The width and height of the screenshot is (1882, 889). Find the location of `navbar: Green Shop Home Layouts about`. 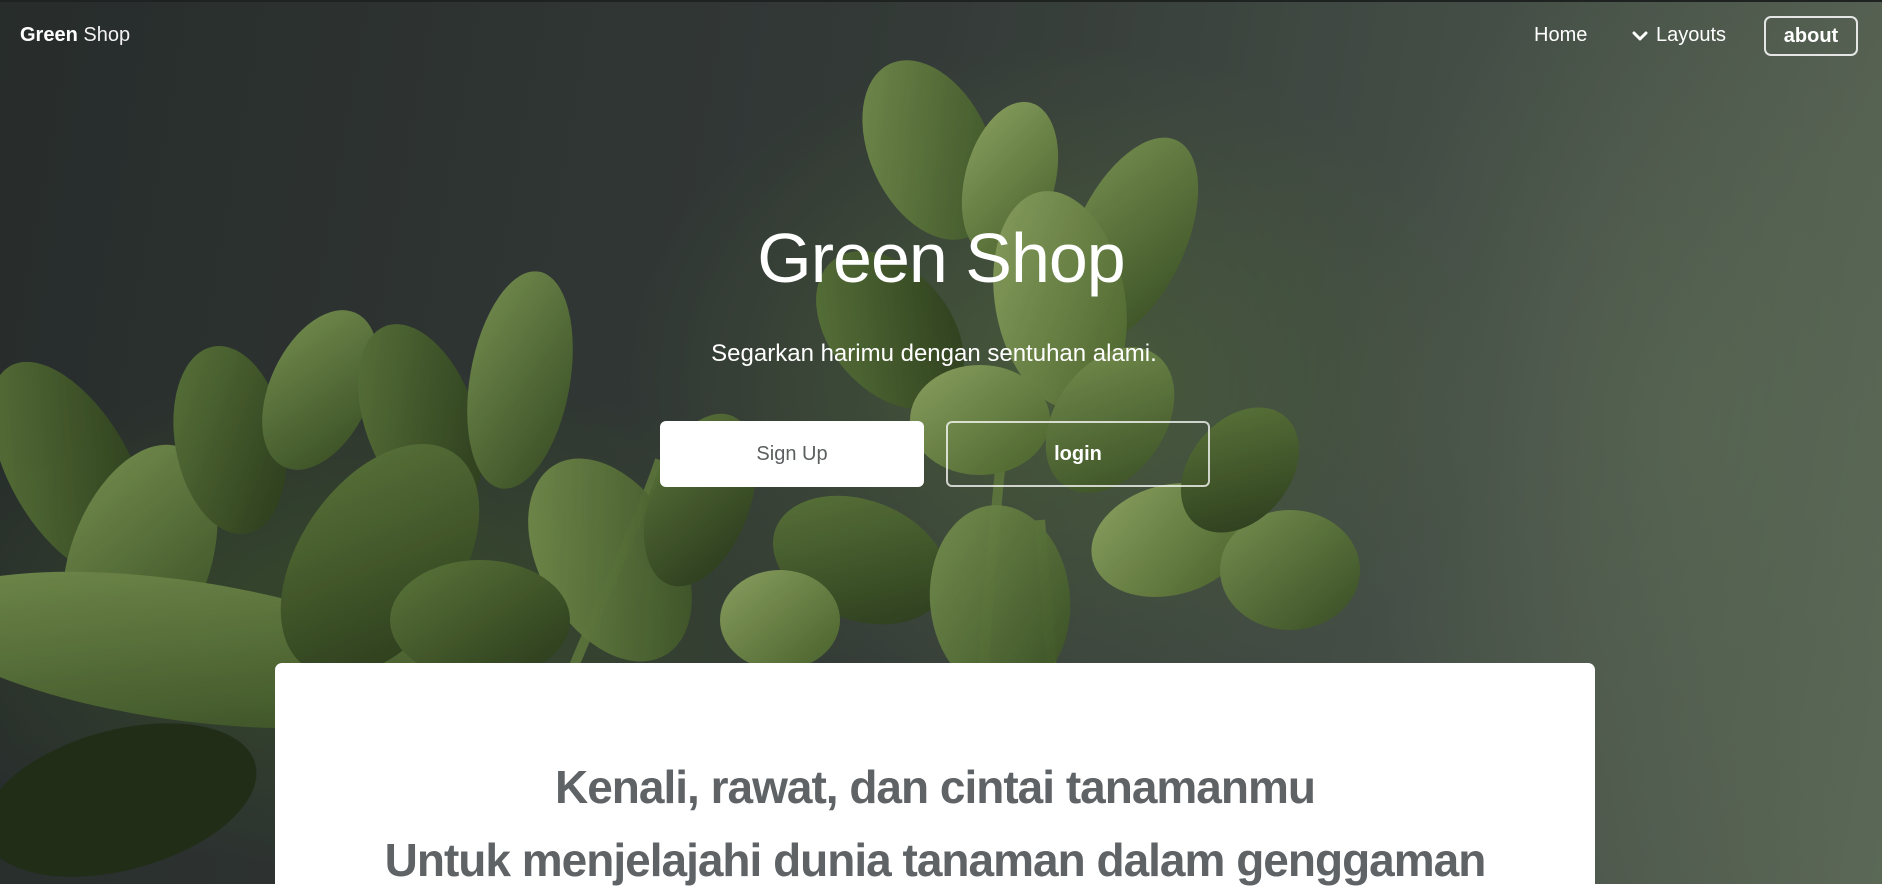

navbar: Green Shop Home Layouts about is located at coordinates (941, 36).